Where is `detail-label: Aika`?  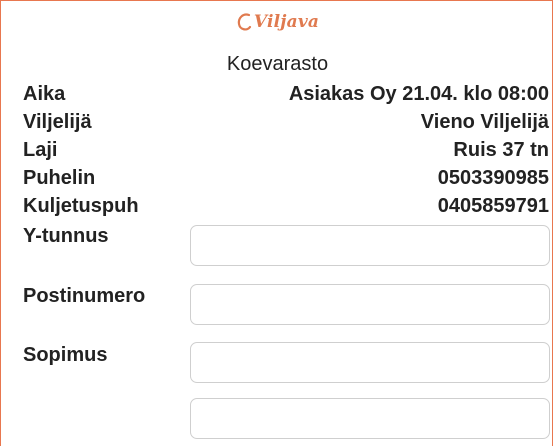
detail-label: Aika is located at coordinates (44, 94).